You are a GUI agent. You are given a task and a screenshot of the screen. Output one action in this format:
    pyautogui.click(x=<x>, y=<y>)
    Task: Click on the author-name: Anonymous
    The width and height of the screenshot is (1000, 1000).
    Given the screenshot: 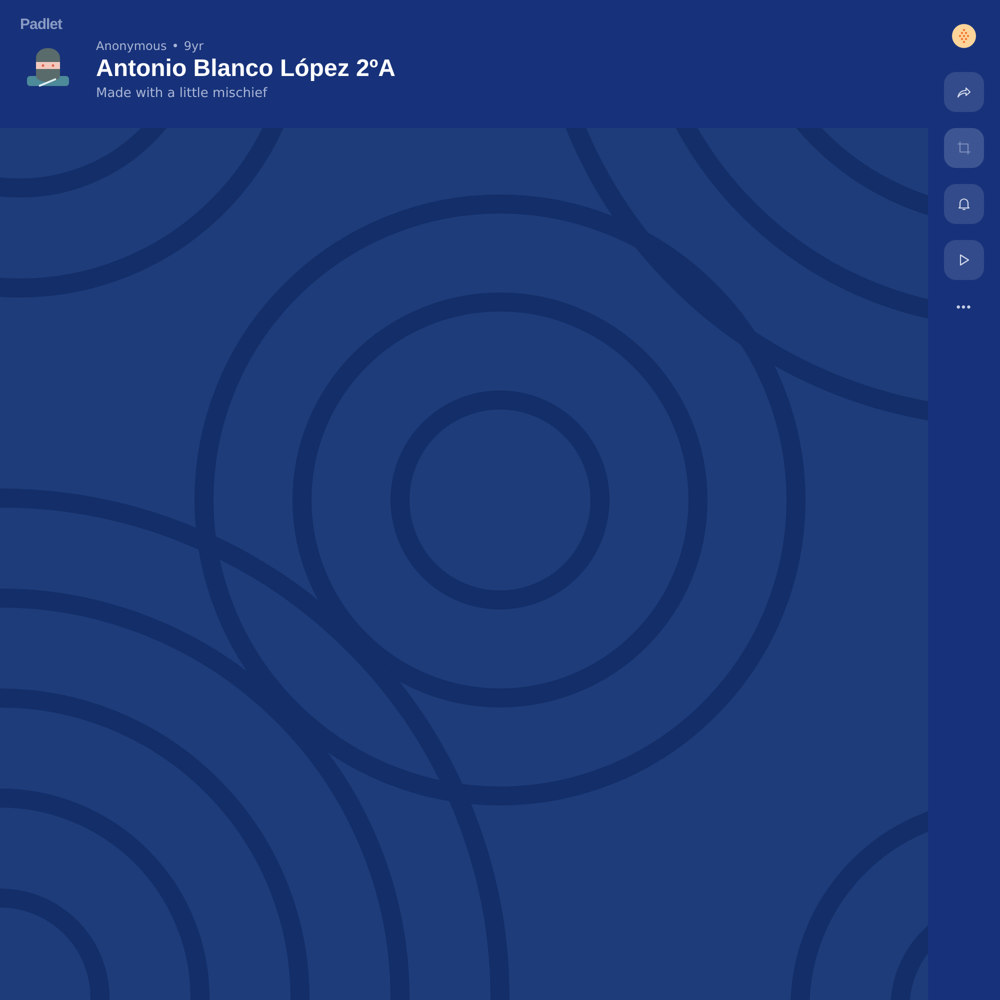 What is the action you would take?
    pyautogui.click(x=131, y=46)
    